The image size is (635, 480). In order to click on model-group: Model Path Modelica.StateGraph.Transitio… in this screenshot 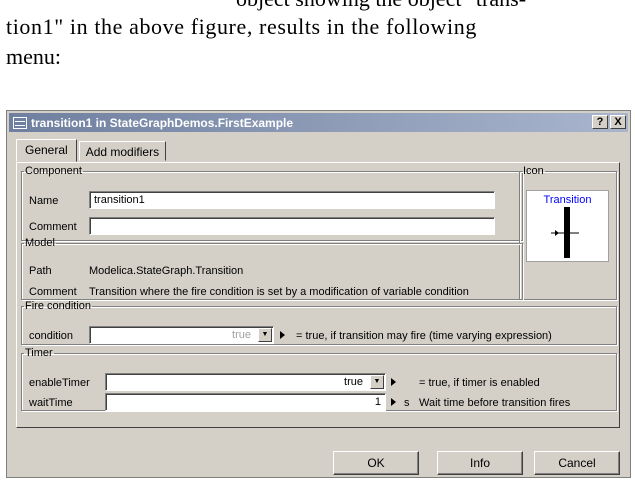, I will do `click(272, 268)`.